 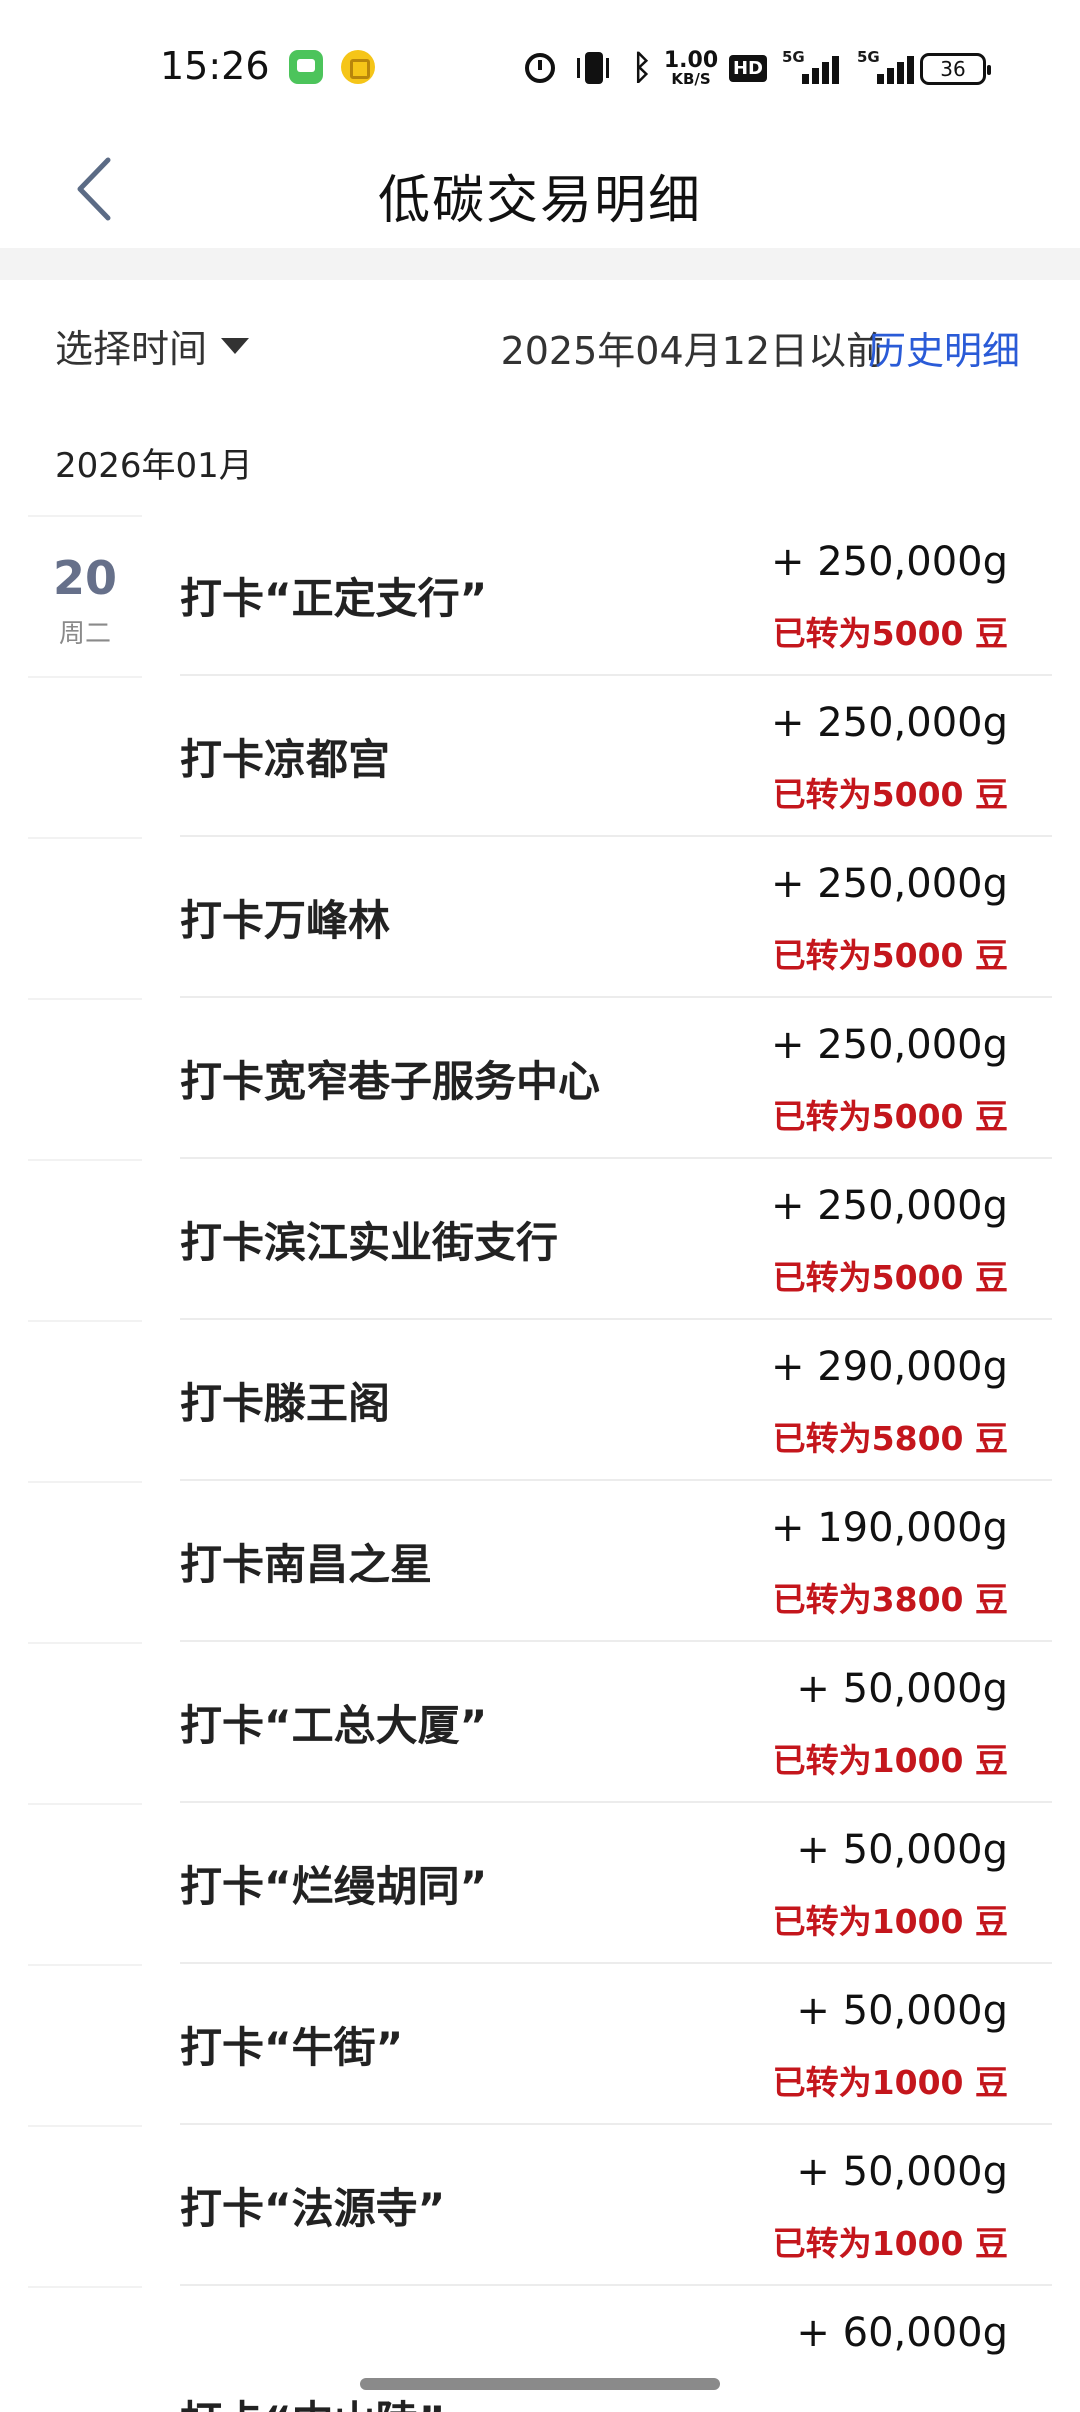 What do you see at coordinates (889, 1367) in the screenshot?
I see `transaction-amount: + 290,000g` at bounding box center [889, 1367].